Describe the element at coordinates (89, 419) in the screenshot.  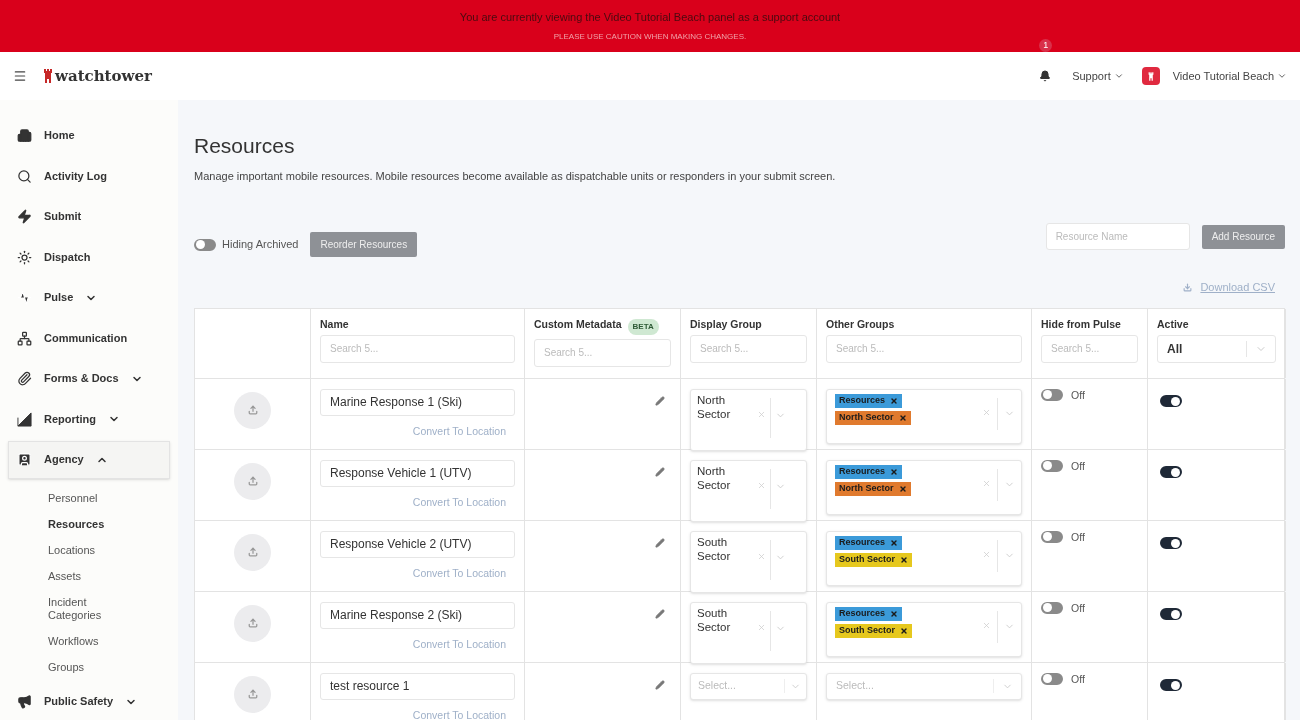
I see `sidebar-item: Reporting` at that location.